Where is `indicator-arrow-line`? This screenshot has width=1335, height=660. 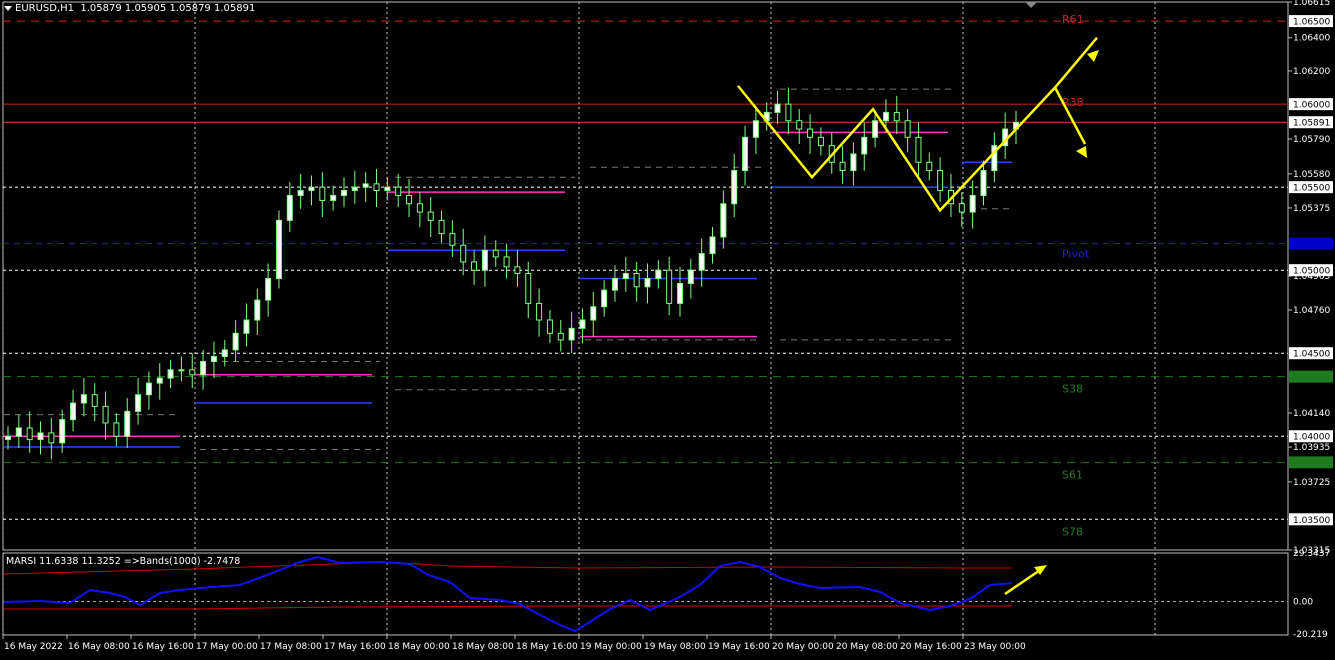
indicator-arrow-line is located at coordinates (1024, 581).